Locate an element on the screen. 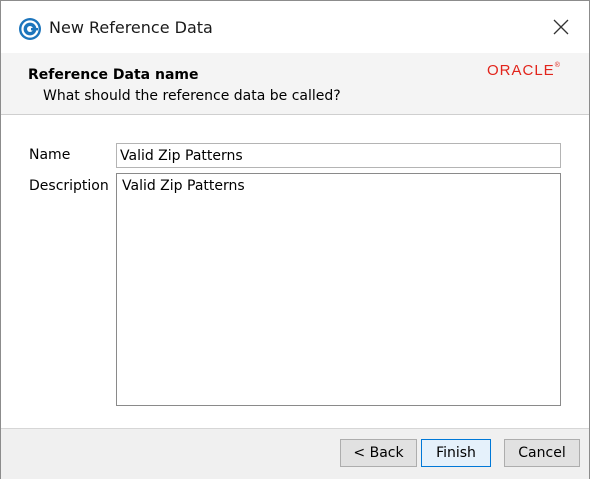 The width and height of the screenshot is (590, 479). close-icon is located at coordinates (561, 29).